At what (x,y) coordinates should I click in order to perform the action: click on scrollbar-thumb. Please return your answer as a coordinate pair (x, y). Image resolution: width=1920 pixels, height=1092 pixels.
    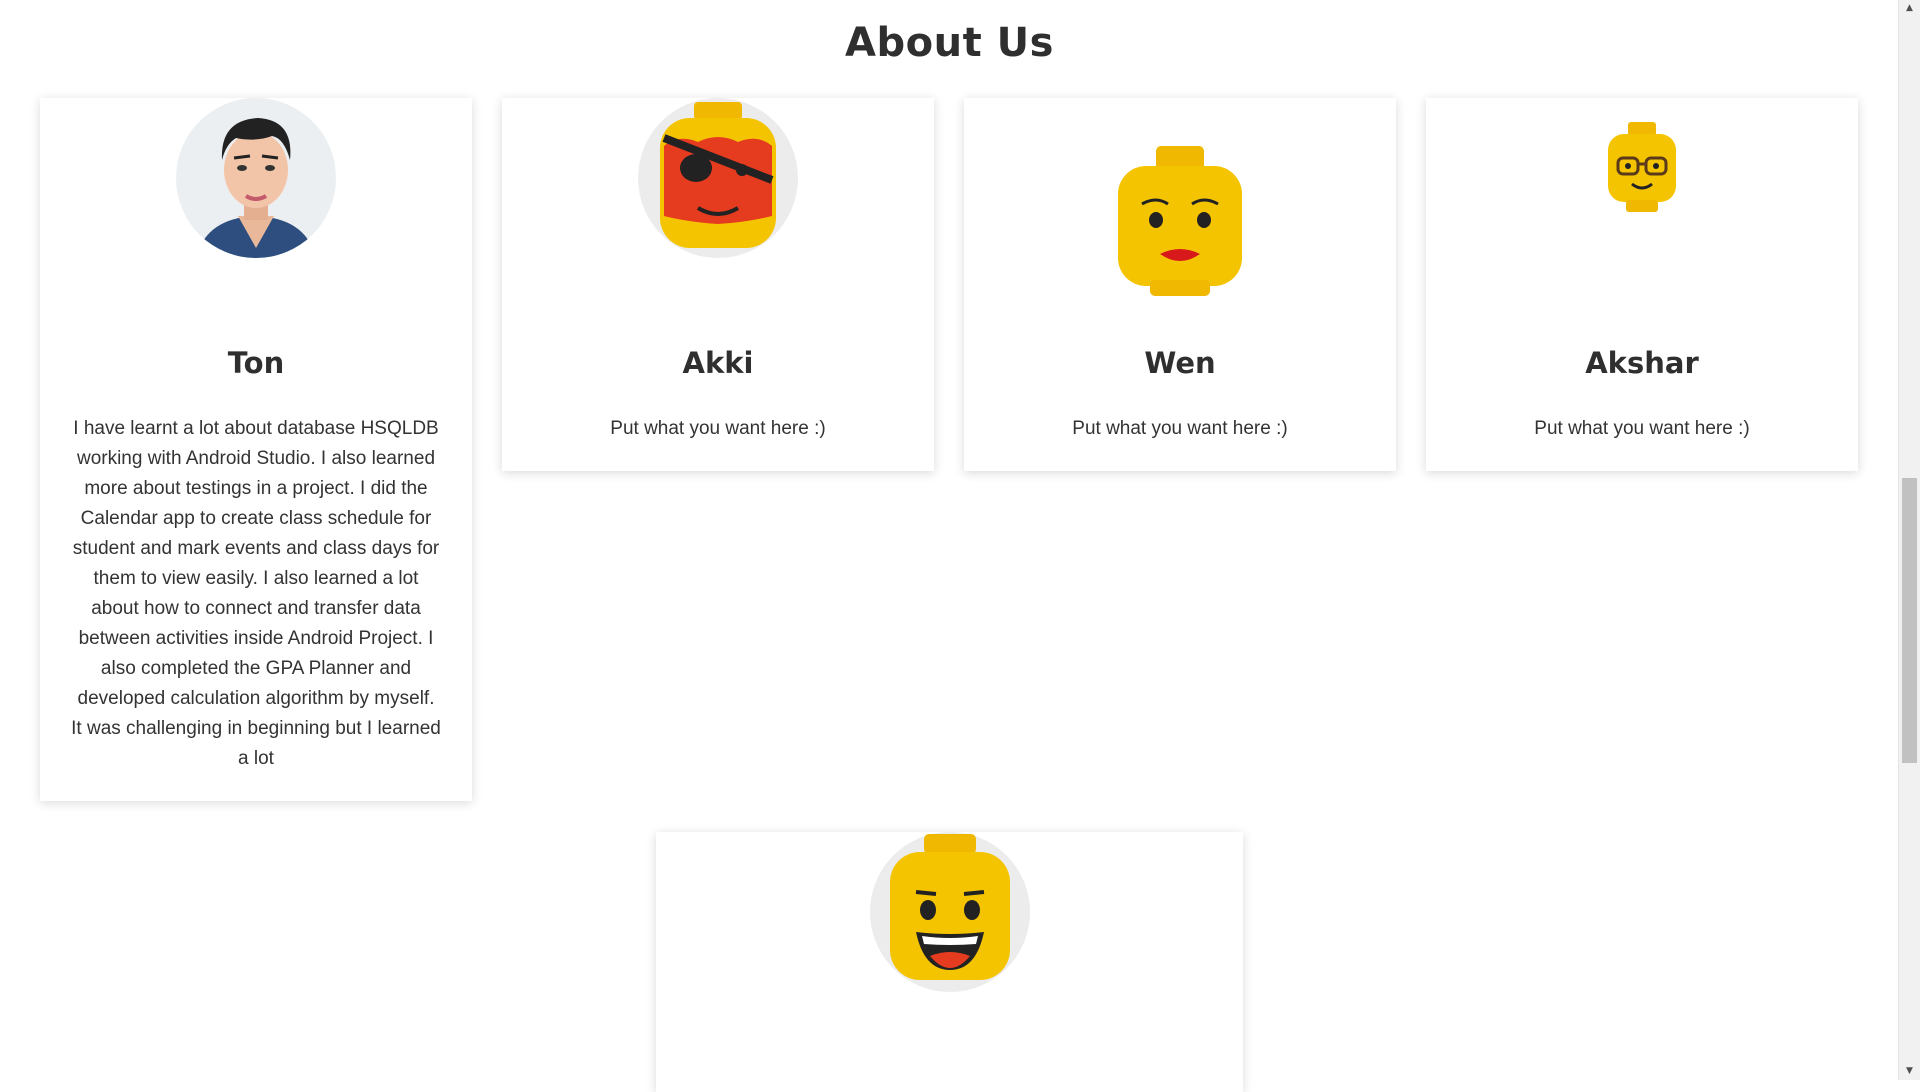
    Looking at the image, I should click on (1909, 620).